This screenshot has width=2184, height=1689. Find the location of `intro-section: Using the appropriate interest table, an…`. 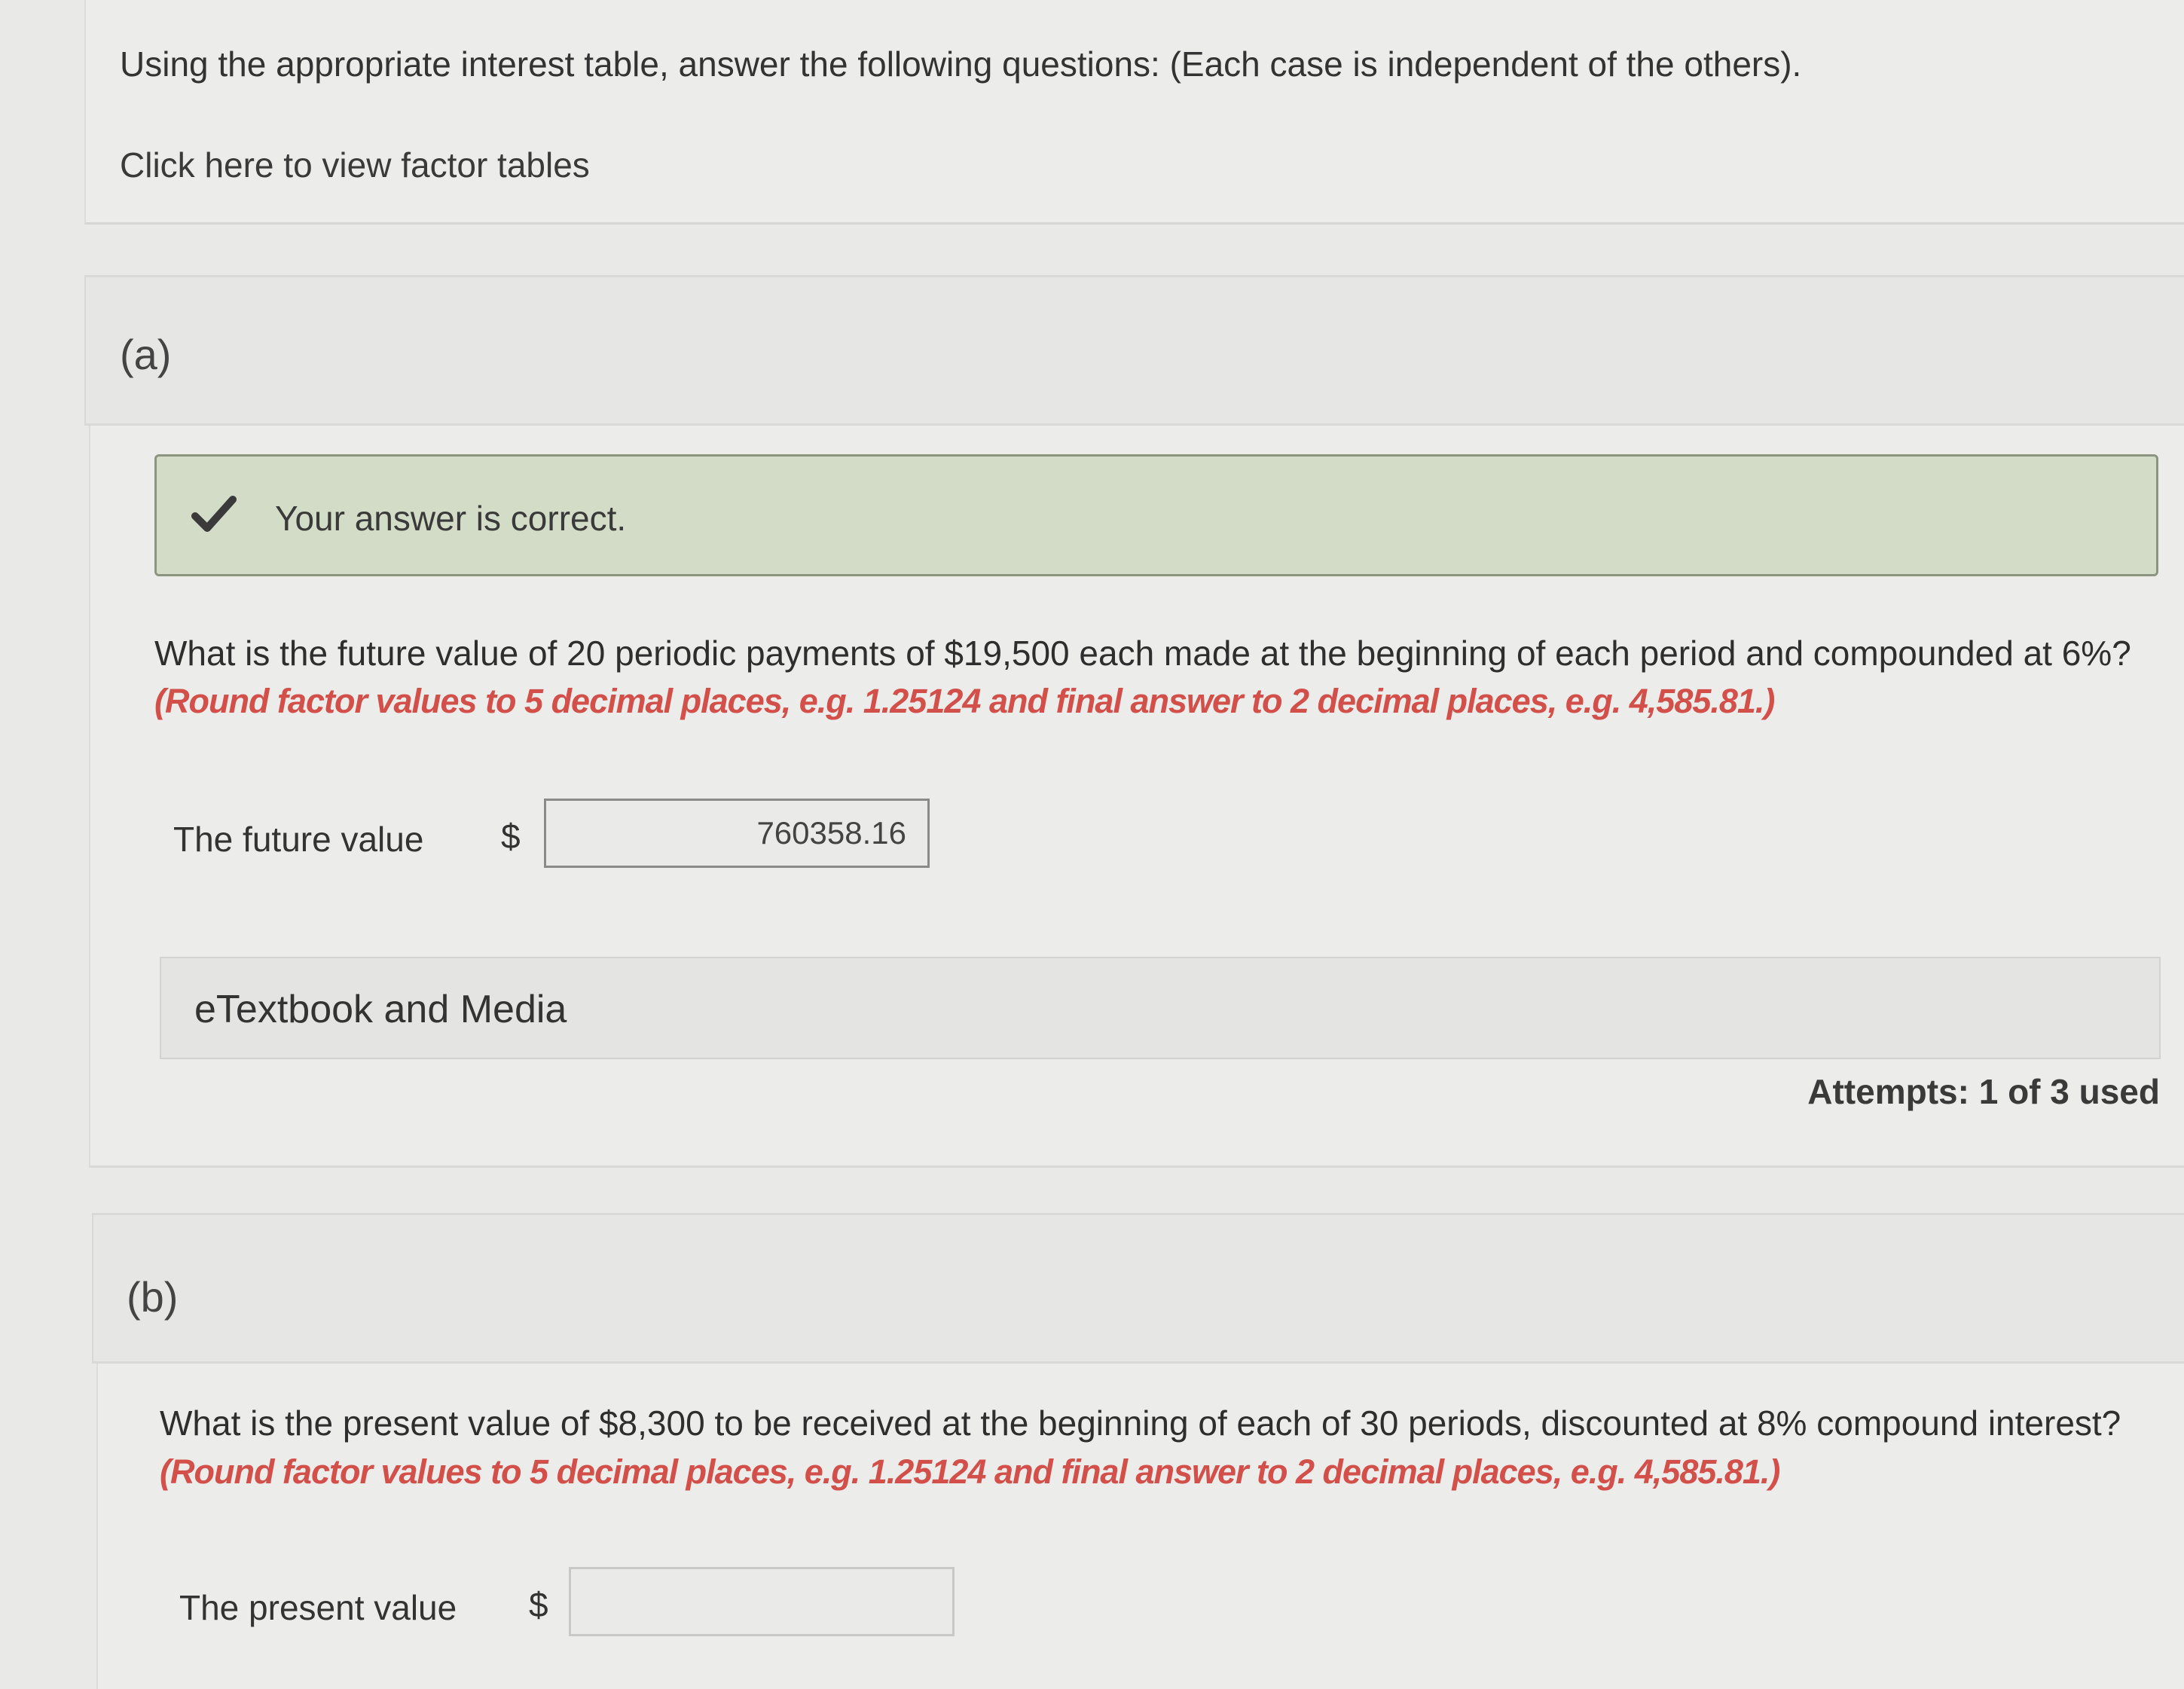

intro-section: Using the appropriate interest table, an… is located at coordinates (1134, 112).